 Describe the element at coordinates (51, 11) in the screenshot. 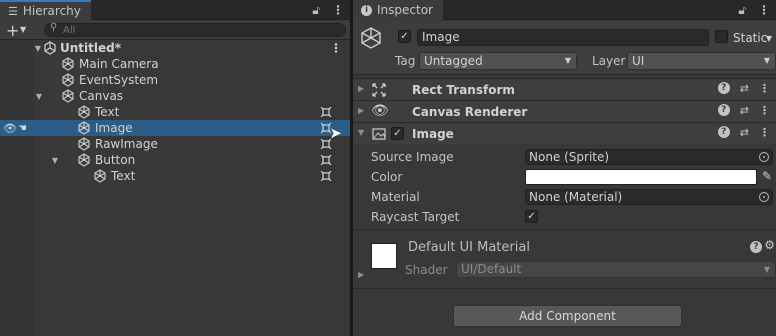

I see `tab-hierarchy-label: Hierarchy` at that location.